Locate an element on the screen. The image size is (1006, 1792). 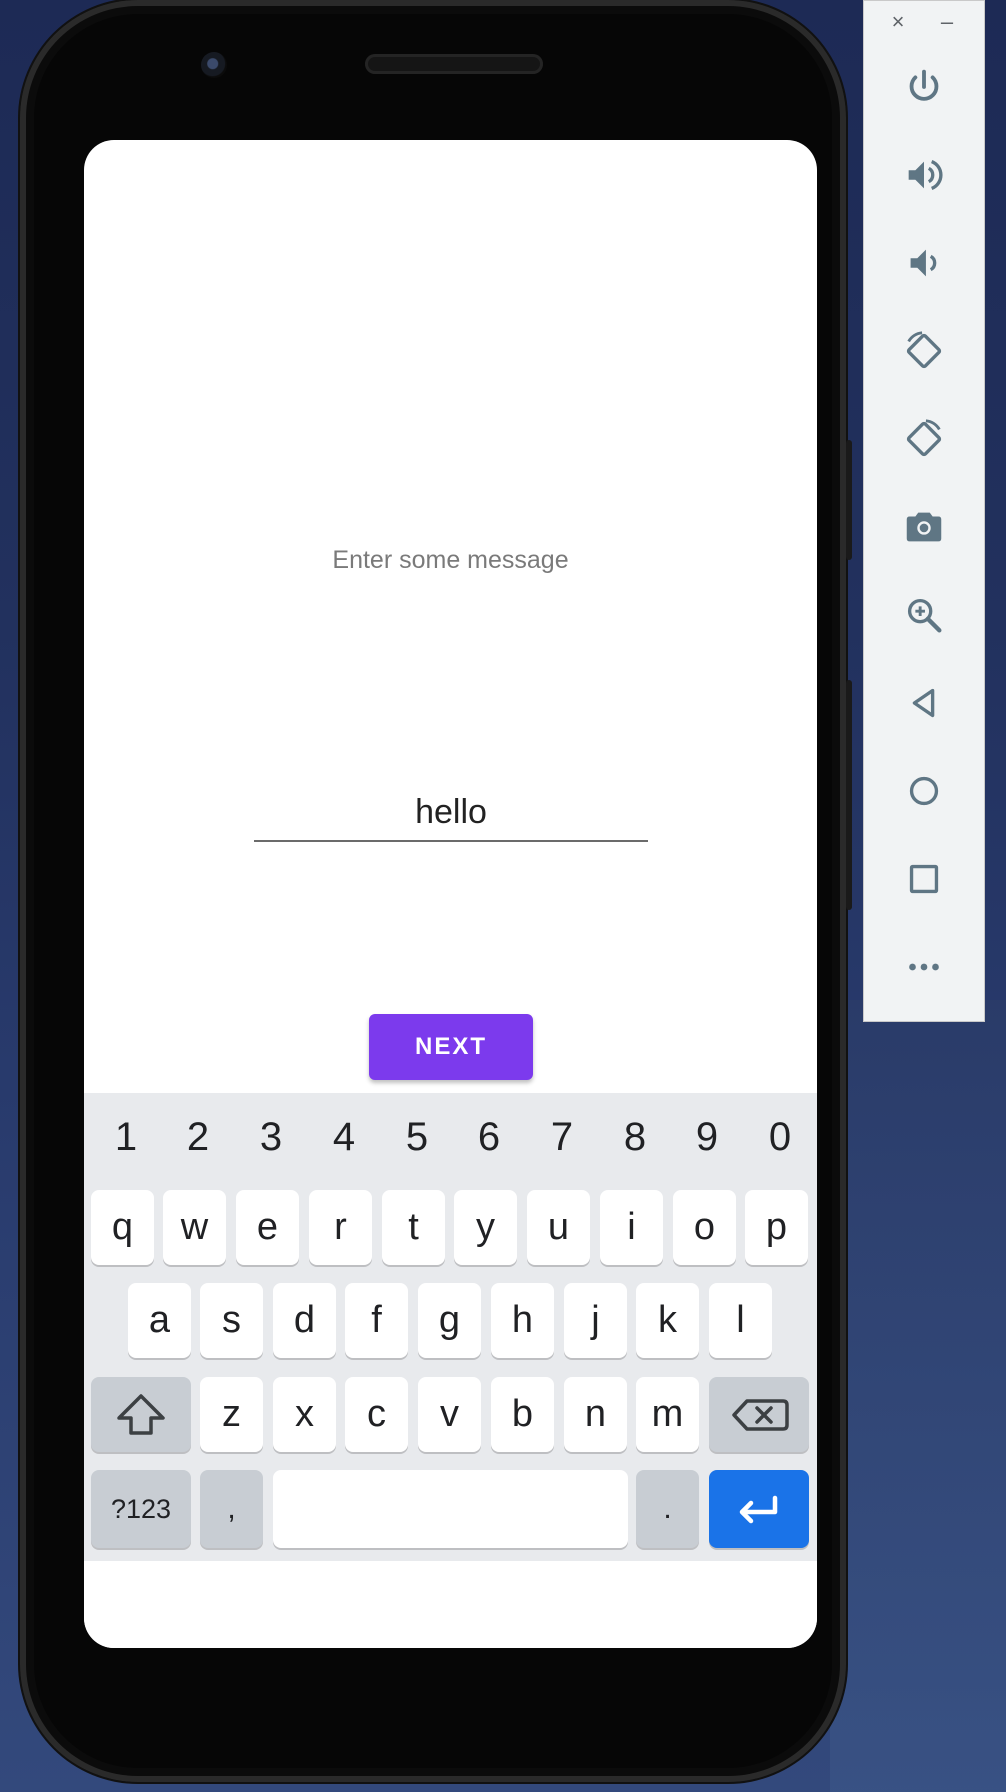
key-9: 9 is located at coordinates (707, 1137).